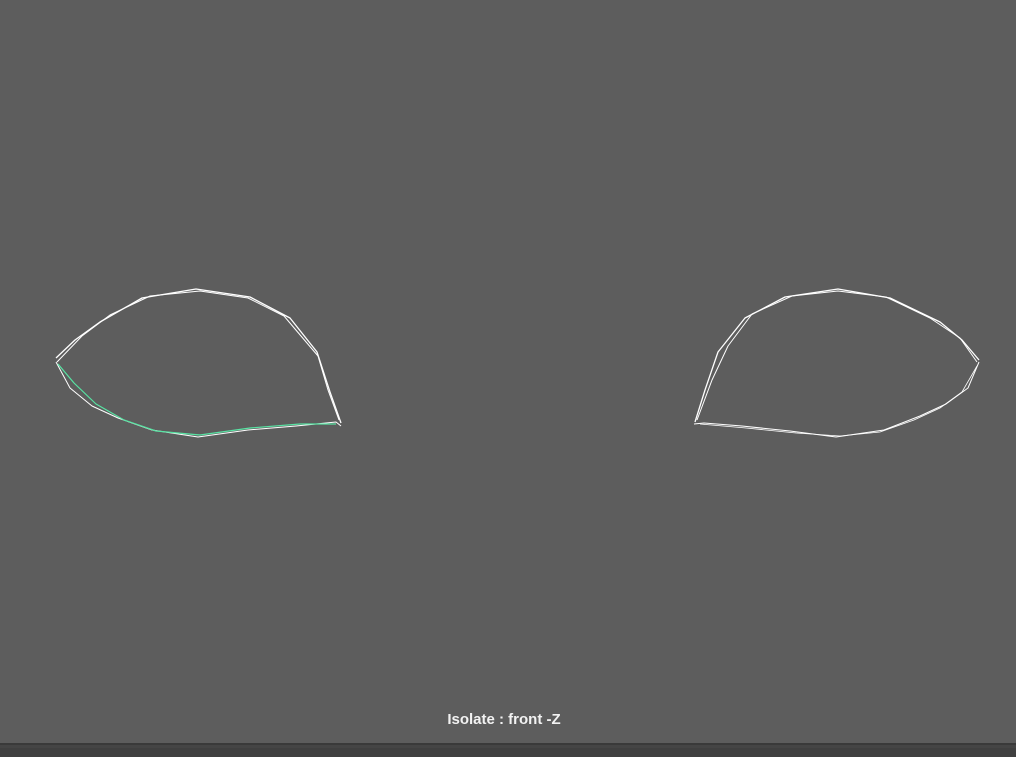  I want to click on left-eye-lower-outline, so click(198, 399).